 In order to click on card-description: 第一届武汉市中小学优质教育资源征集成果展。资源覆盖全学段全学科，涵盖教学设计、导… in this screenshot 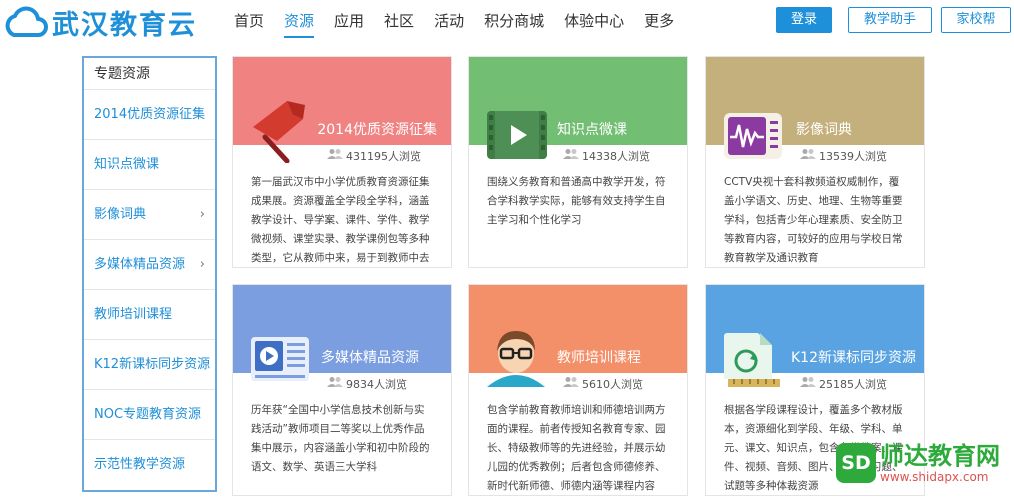, I will do `click(340, 220)`.